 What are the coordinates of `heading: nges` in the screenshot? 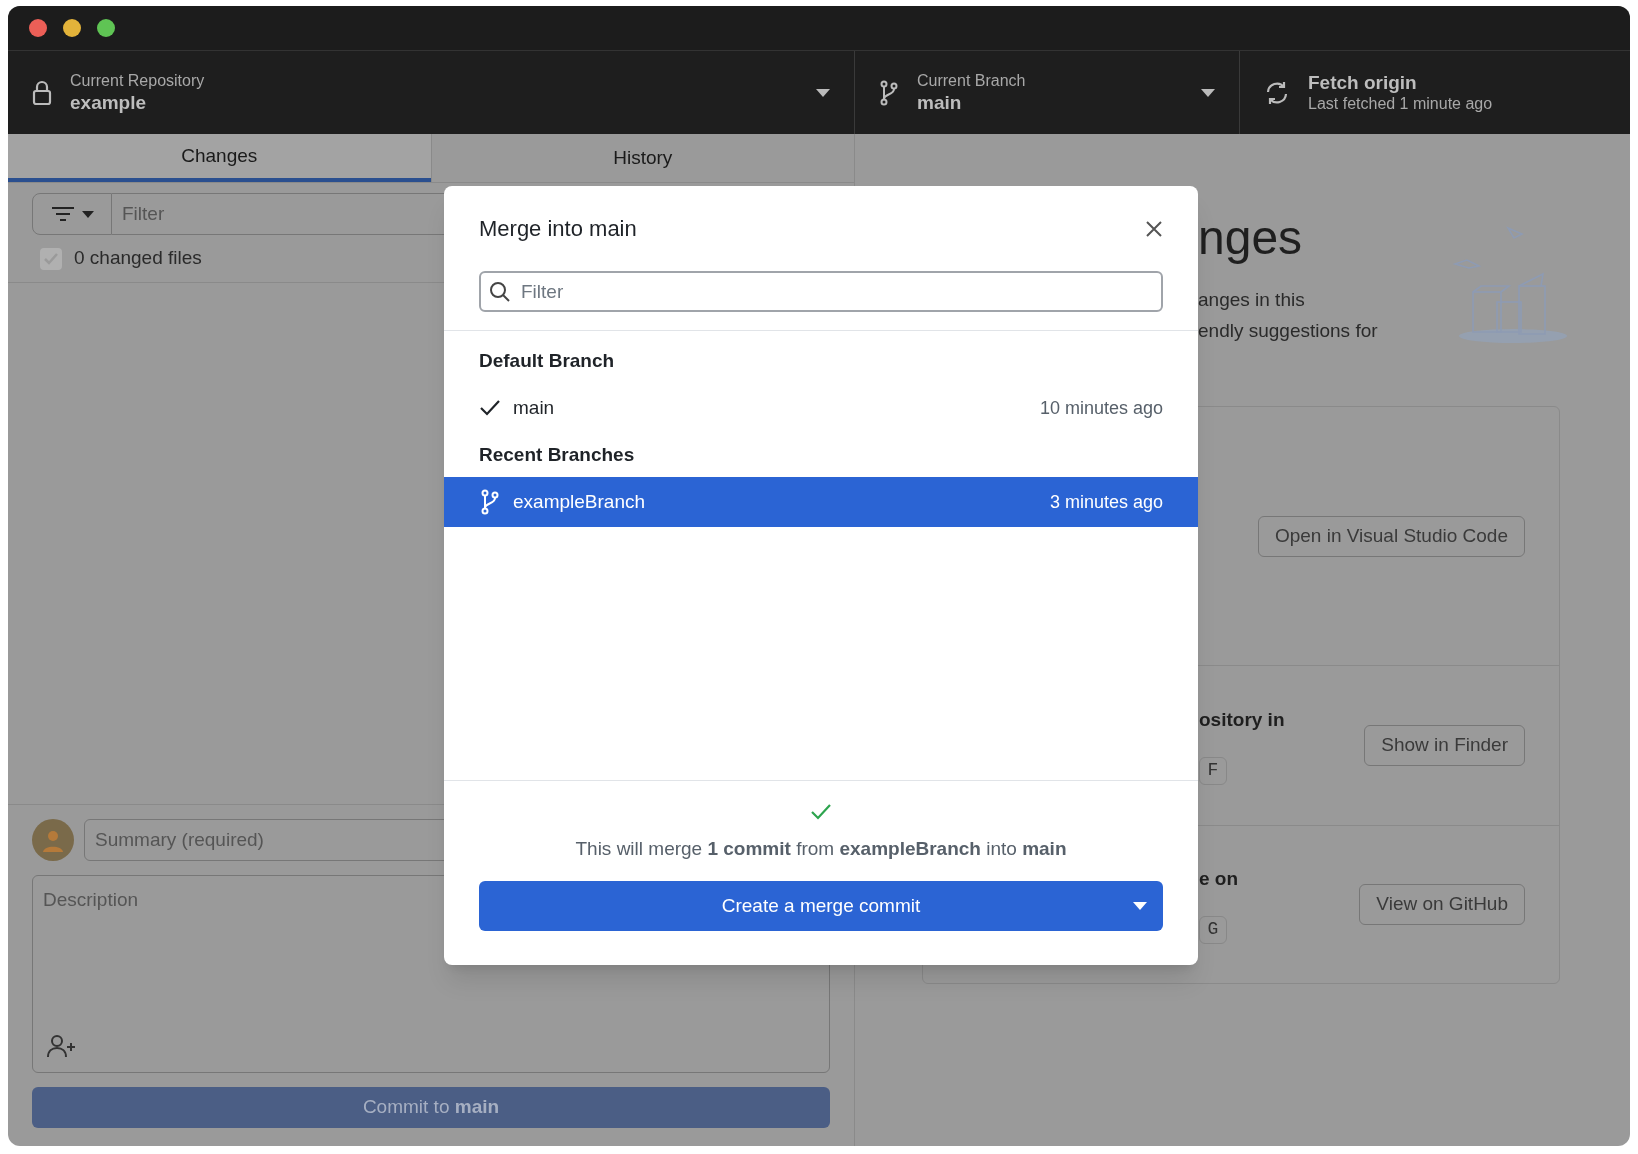 It's located at (1251, 238).